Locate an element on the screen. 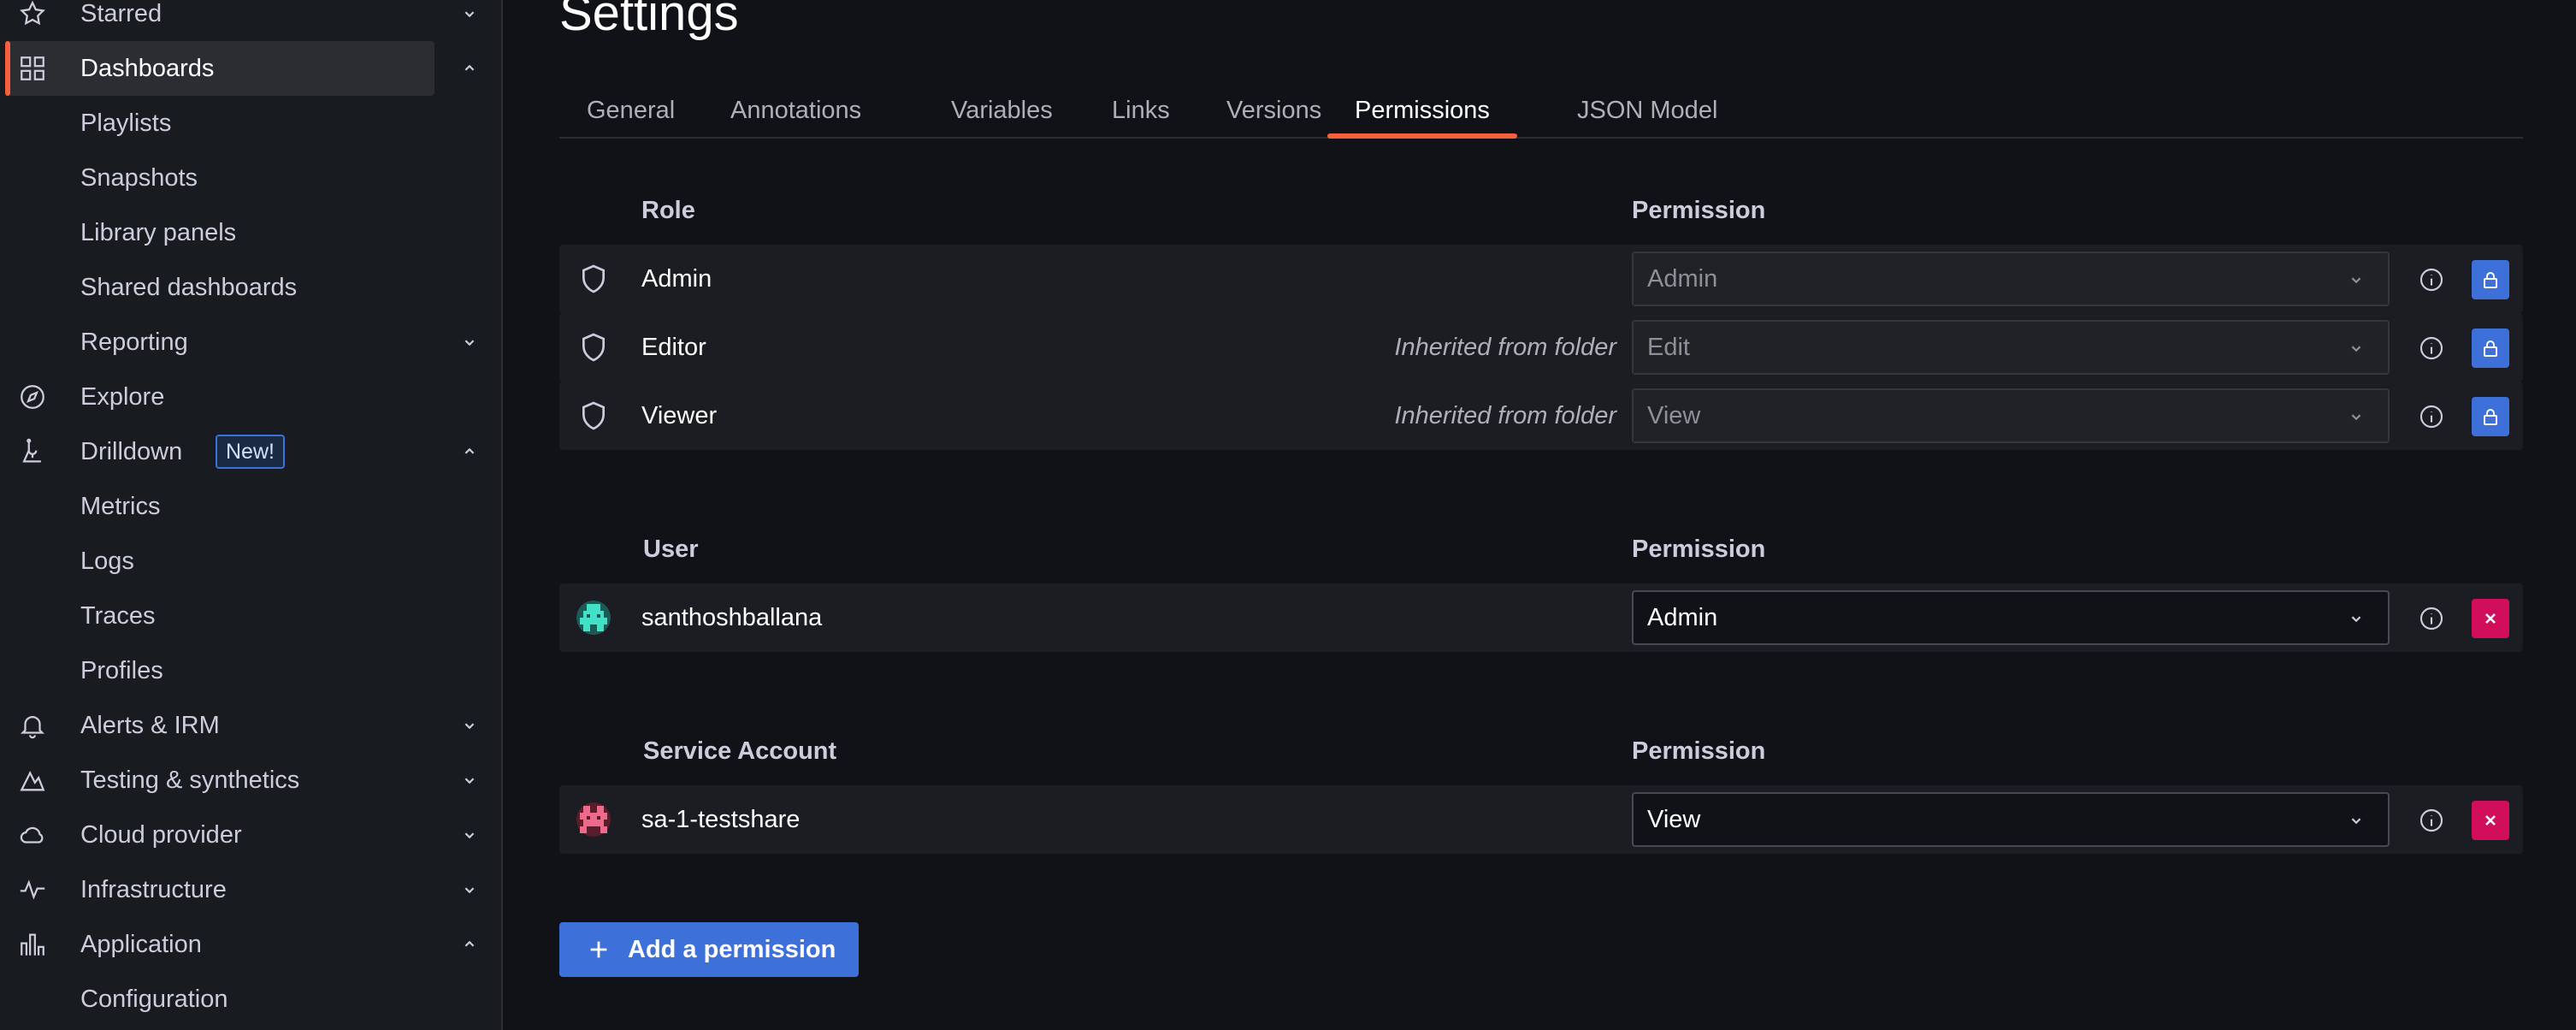  sidebar-item-testing-synthetics: Testing & synthetics is located at coordinates (251, 781).